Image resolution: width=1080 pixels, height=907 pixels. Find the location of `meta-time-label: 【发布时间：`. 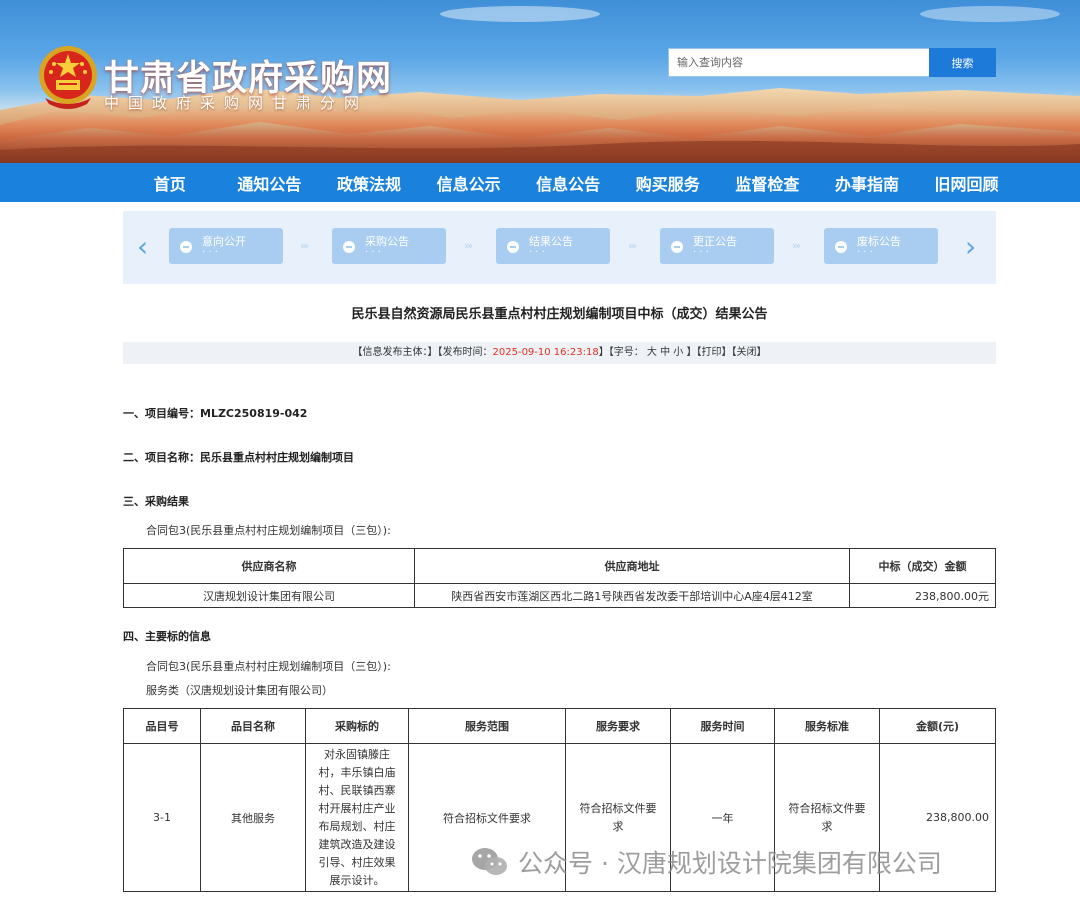

meta-time-label: 【发布时间： is located at coordinates (465, 352).